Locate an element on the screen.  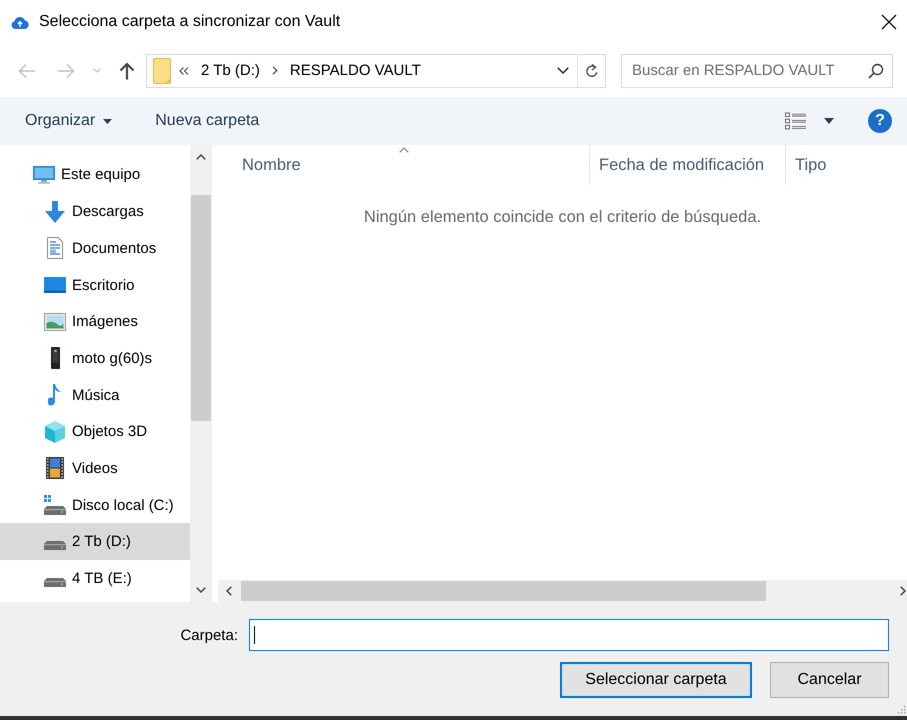
organize-menu-button: Organizar is located at coordinates (68, 121).